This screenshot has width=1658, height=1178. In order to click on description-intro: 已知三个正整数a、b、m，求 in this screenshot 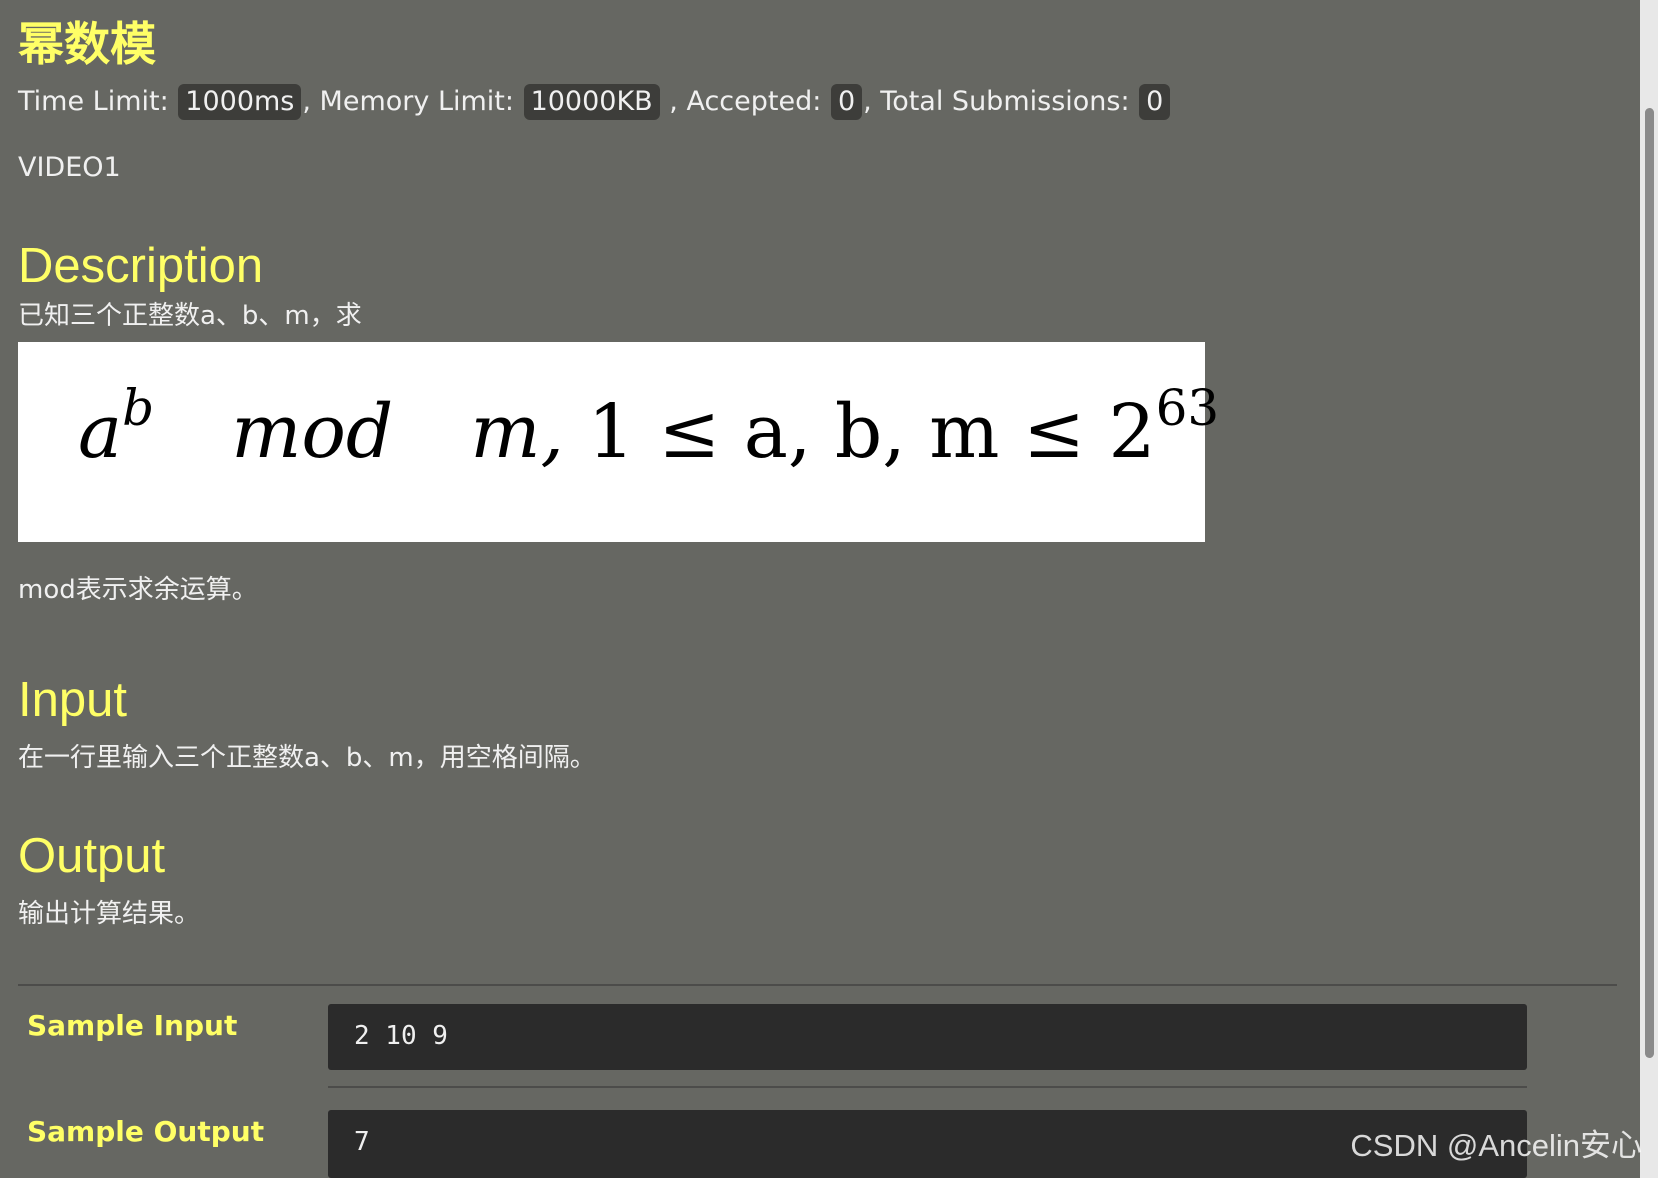, I will do `click(190, 316)`.